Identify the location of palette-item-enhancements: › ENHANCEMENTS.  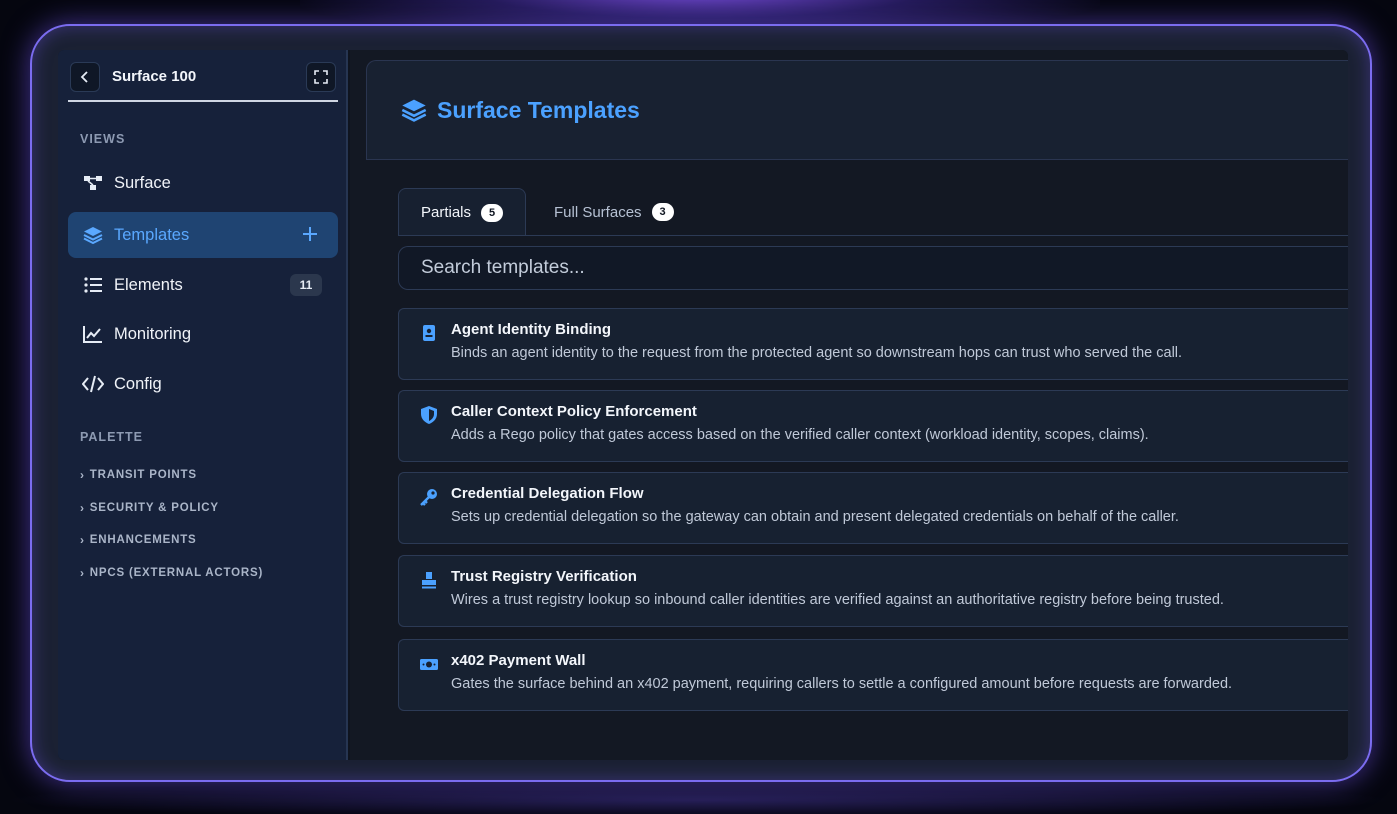
(138, 540).